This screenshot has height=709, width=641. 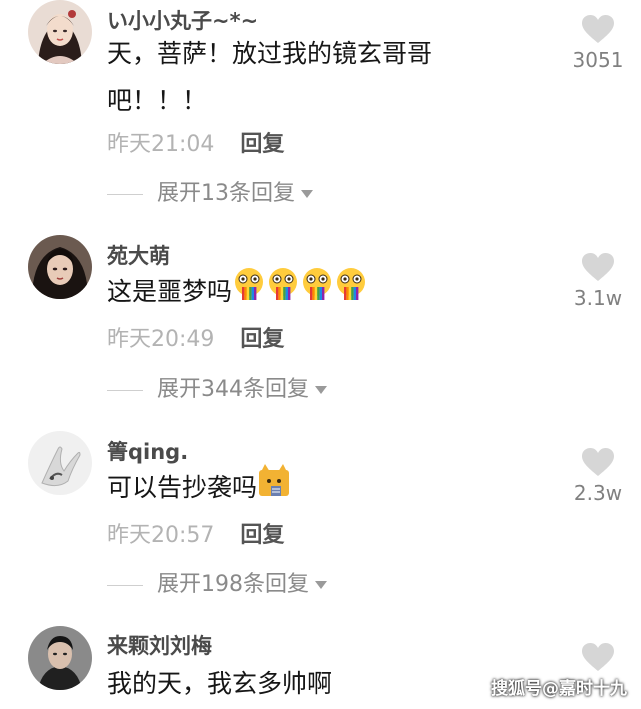 I want to click on like-button, so click(x=598, y=657).